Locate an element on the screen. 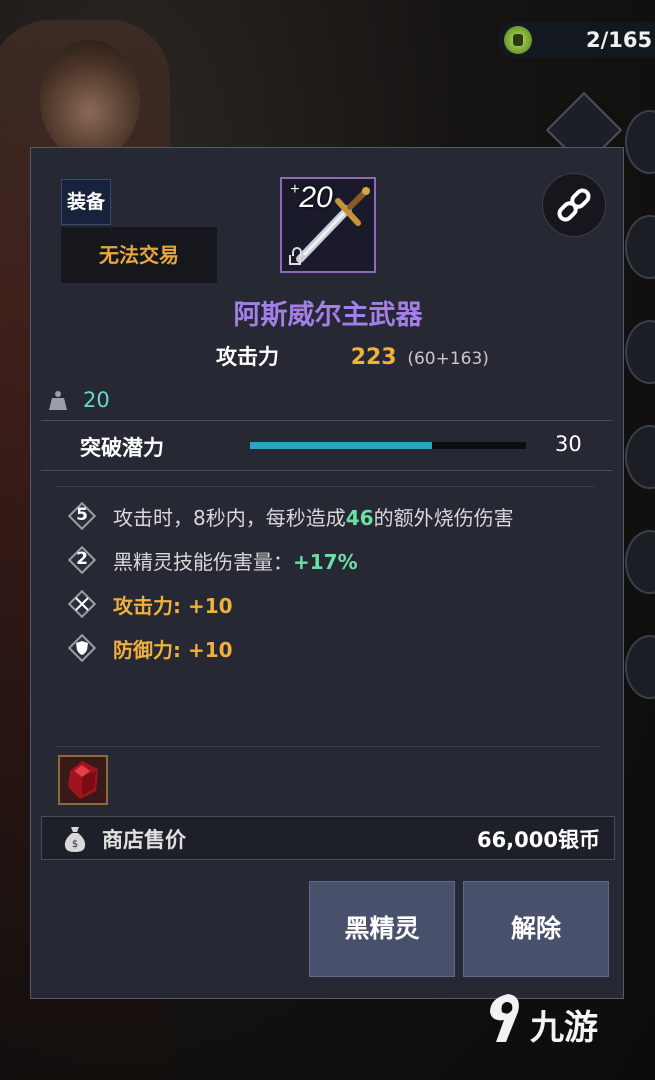 Image resolution: width=655 pixels, height=1080 pixels. potential-value: 30 is located at coordinates (568, 444).